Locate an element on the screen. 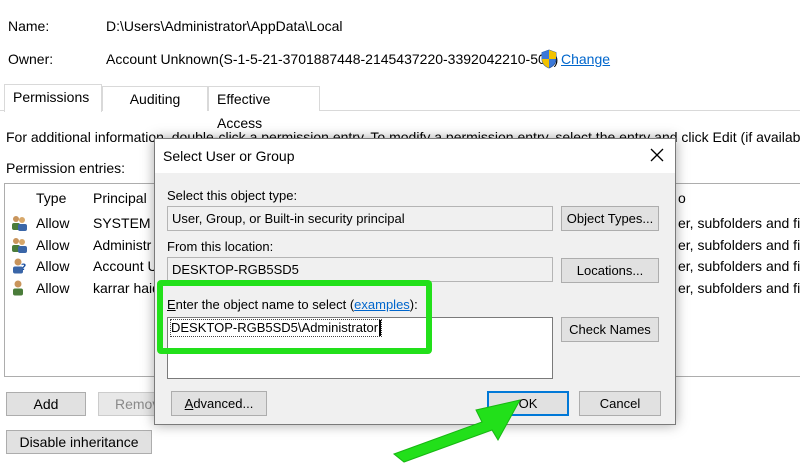 The image size is (800, 464). close-icon is located at coordinates (657, 155).